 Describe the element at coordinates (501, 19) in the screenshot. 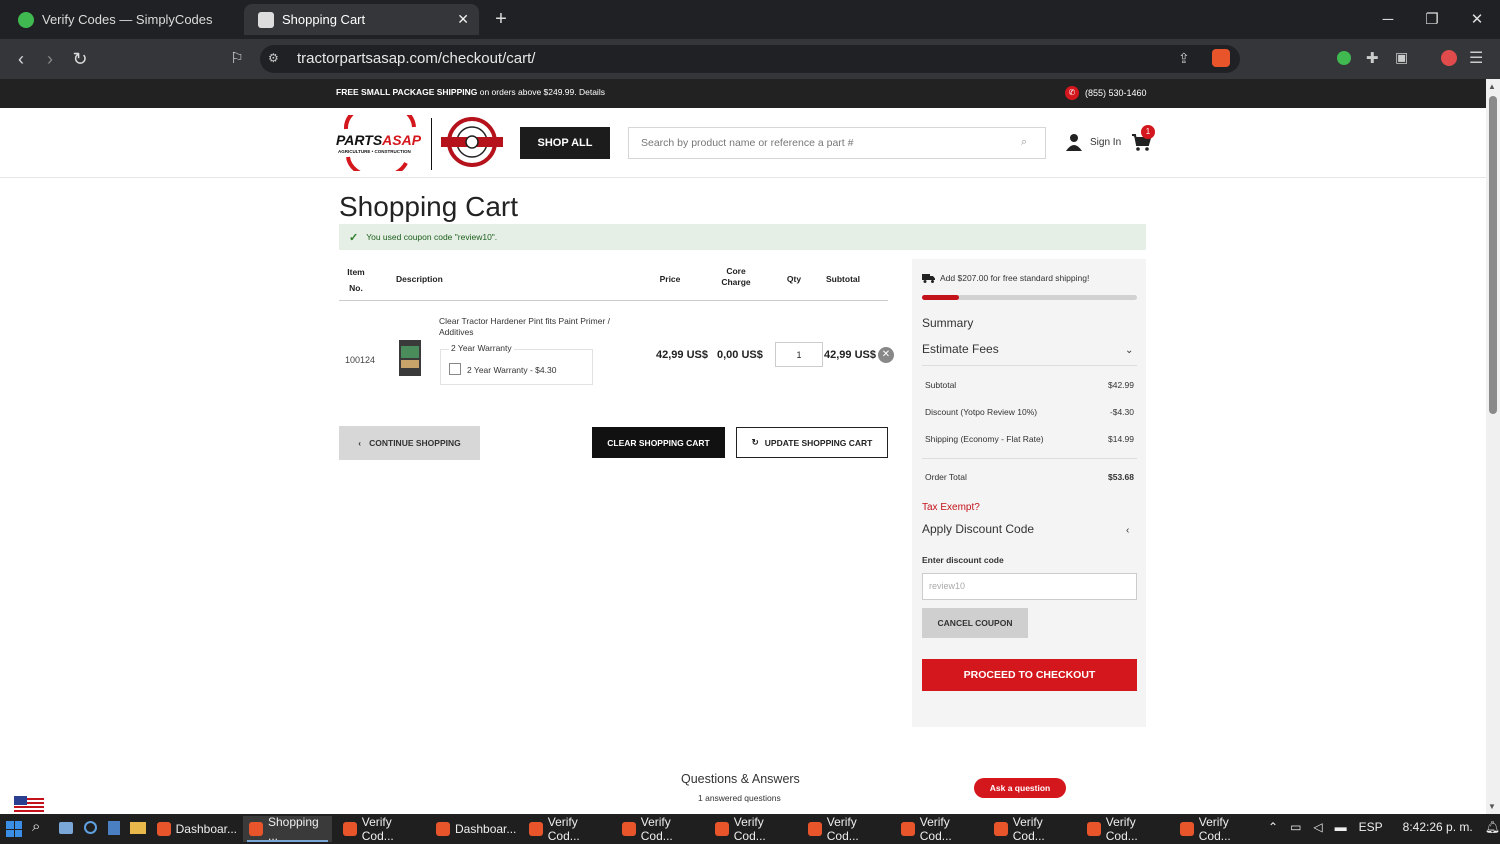

I see `new-tab-button: +` at that location.